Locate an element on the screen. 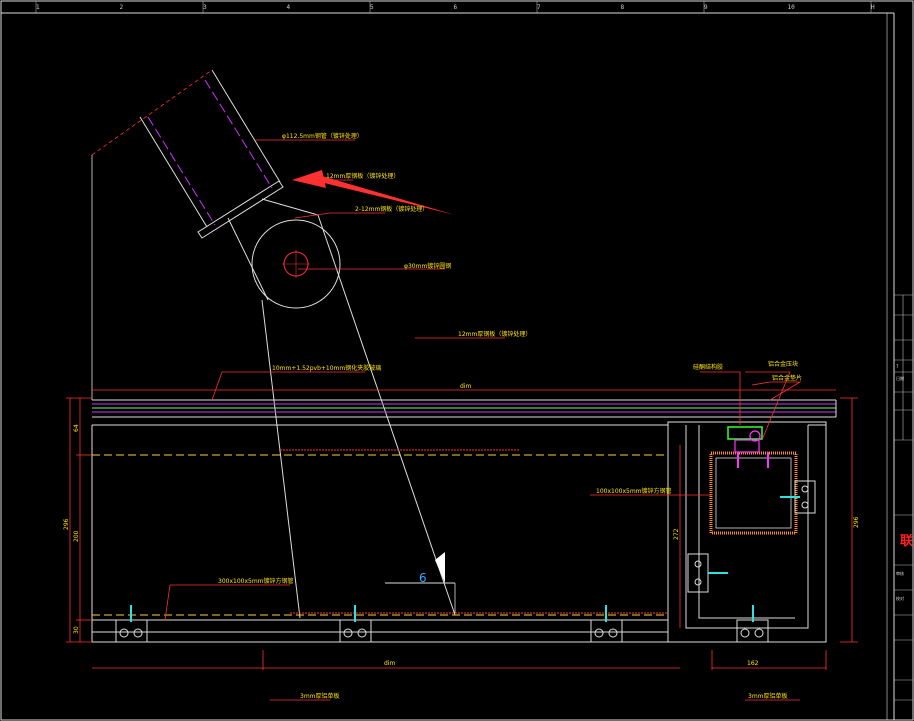 The width and height of the screenshot is (914, 721). dim-bay-height: 272 is located at coordinates (676, 534).